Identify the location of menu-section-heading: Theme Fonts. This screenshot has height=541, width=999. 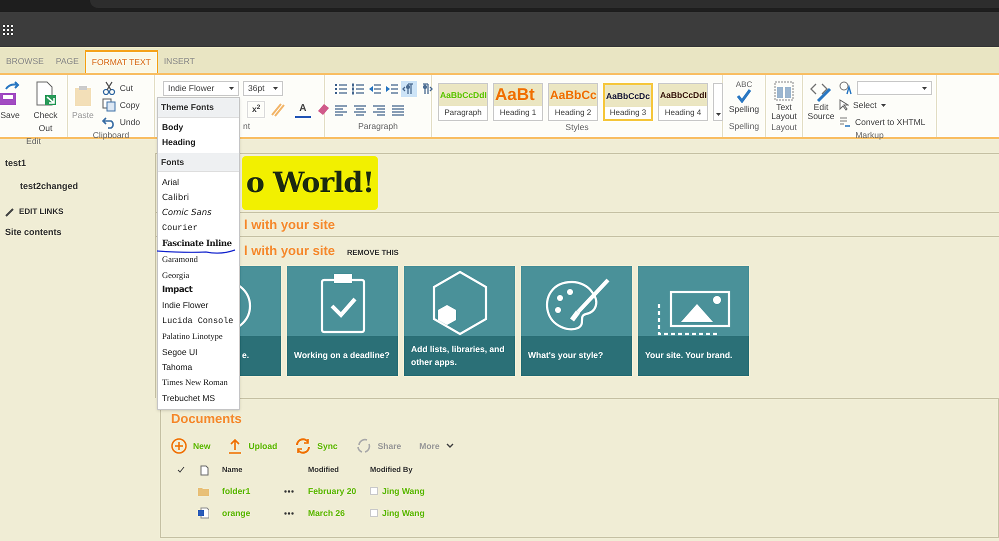
(198, 108).